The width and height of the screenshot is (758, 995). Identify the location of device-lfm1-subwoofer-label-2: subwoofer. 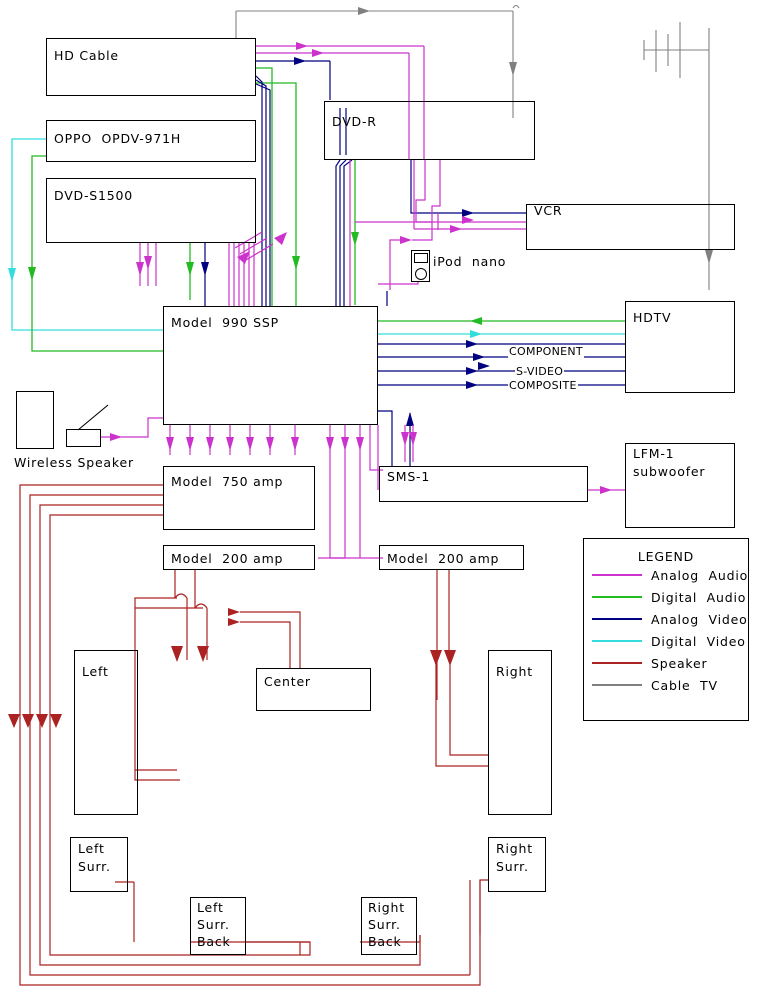
(669, 471).